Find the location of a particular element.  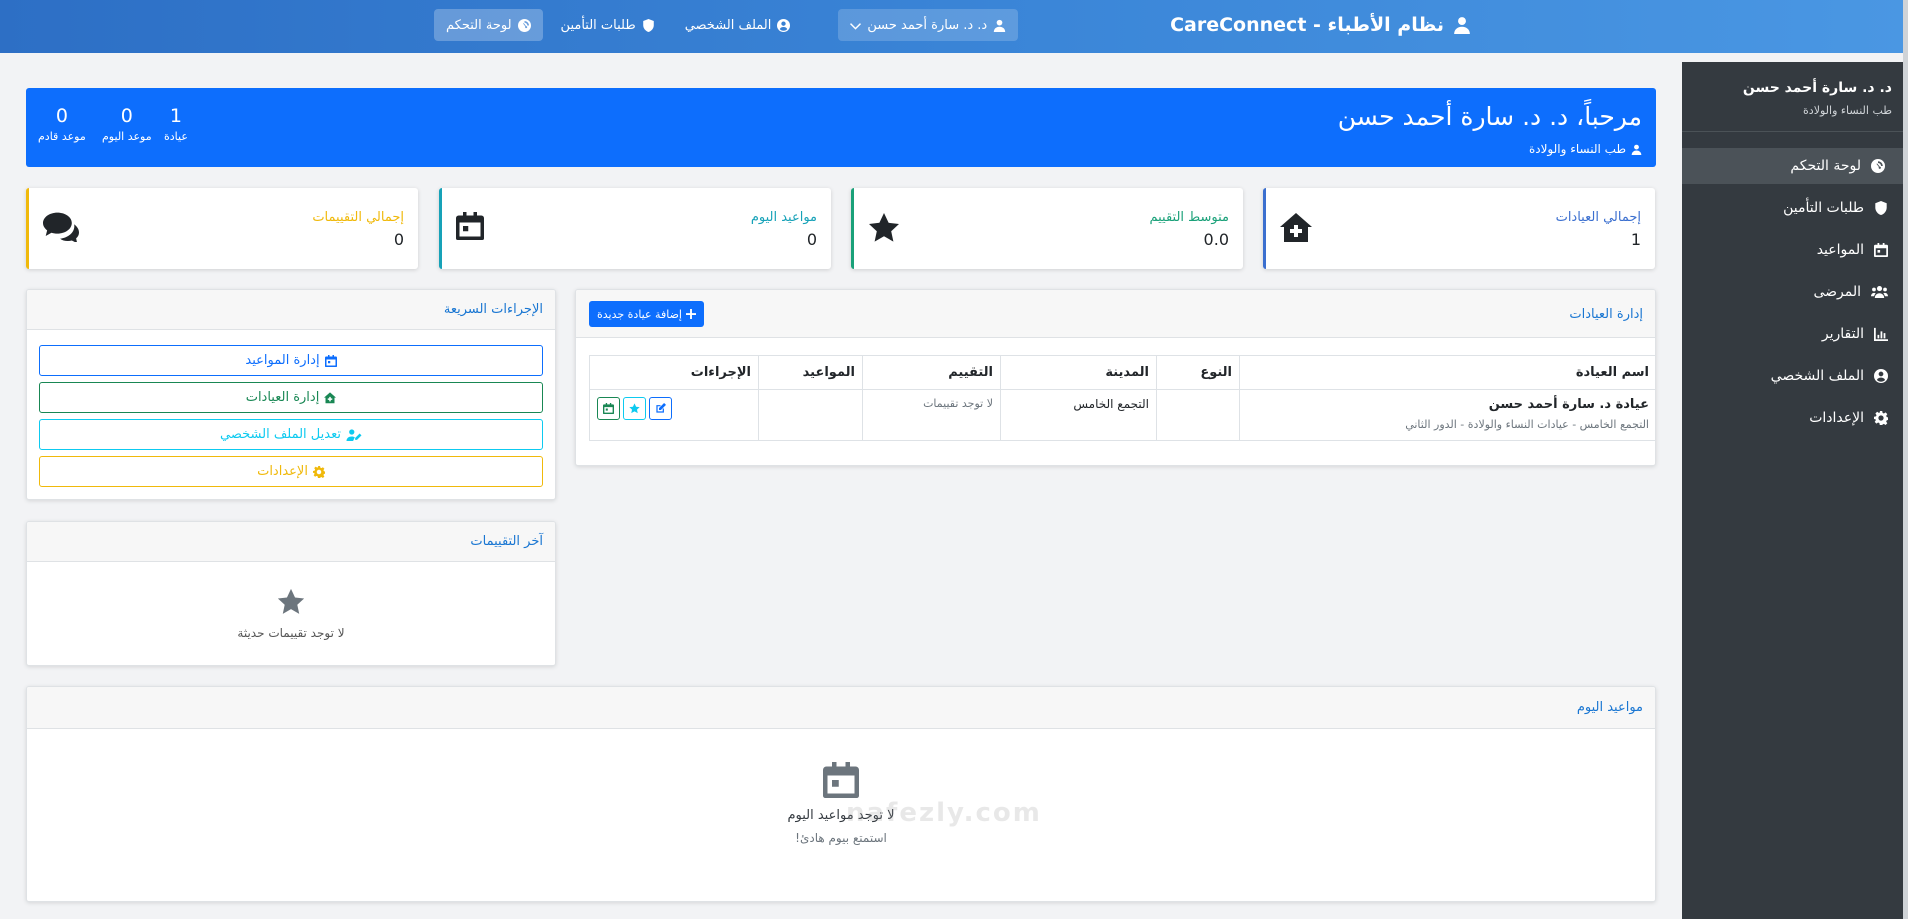

stat-value: 0 is located at coordinates (61, 116).